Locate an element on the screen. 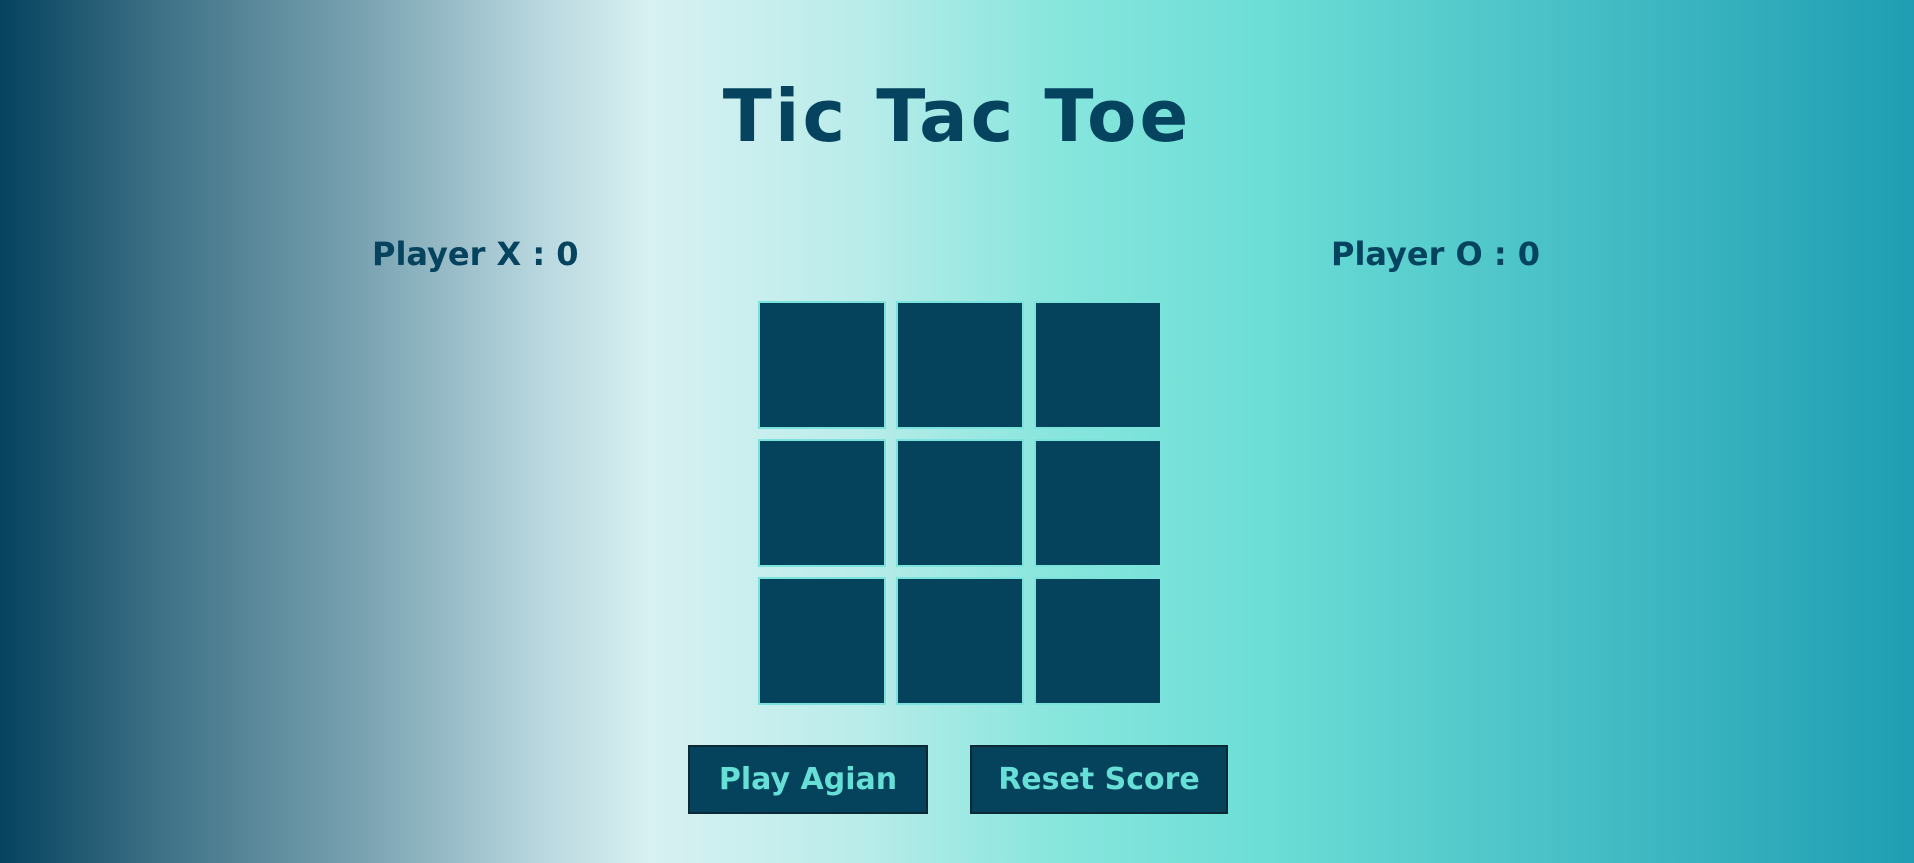 The image size is (1914, 863). game-board is located at coordinates (960, 503).